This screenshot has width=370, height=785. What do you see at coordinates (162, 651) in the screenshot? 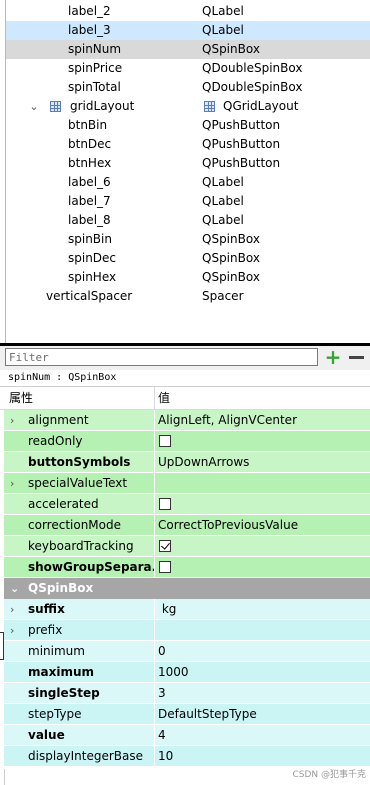
I see `property-value: 0` at bounding box center [162, 651].